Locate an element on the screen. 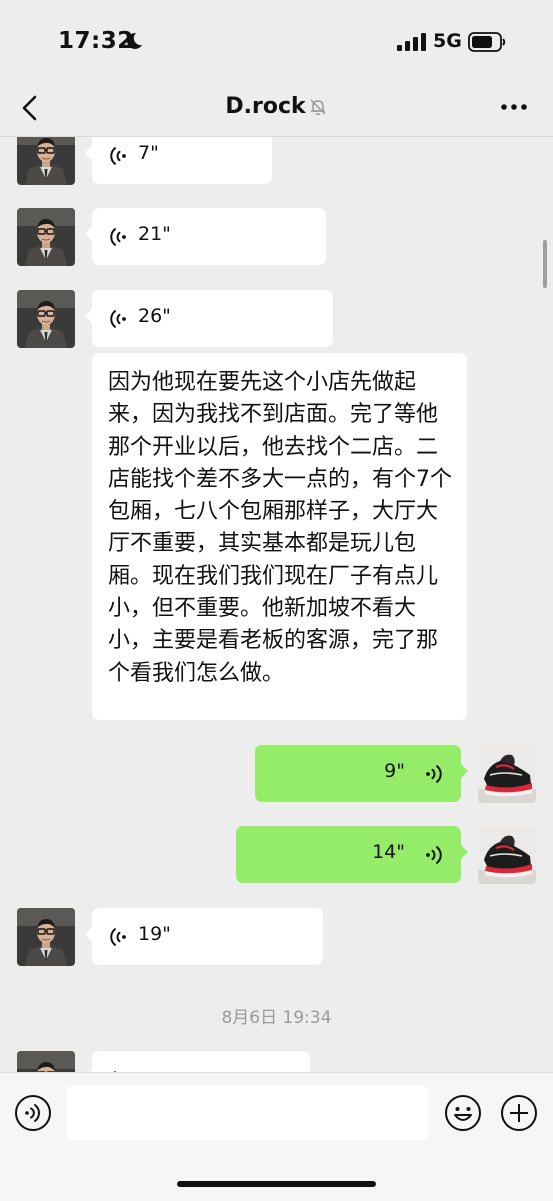  moon-icon is located at coordinates (134, 40).